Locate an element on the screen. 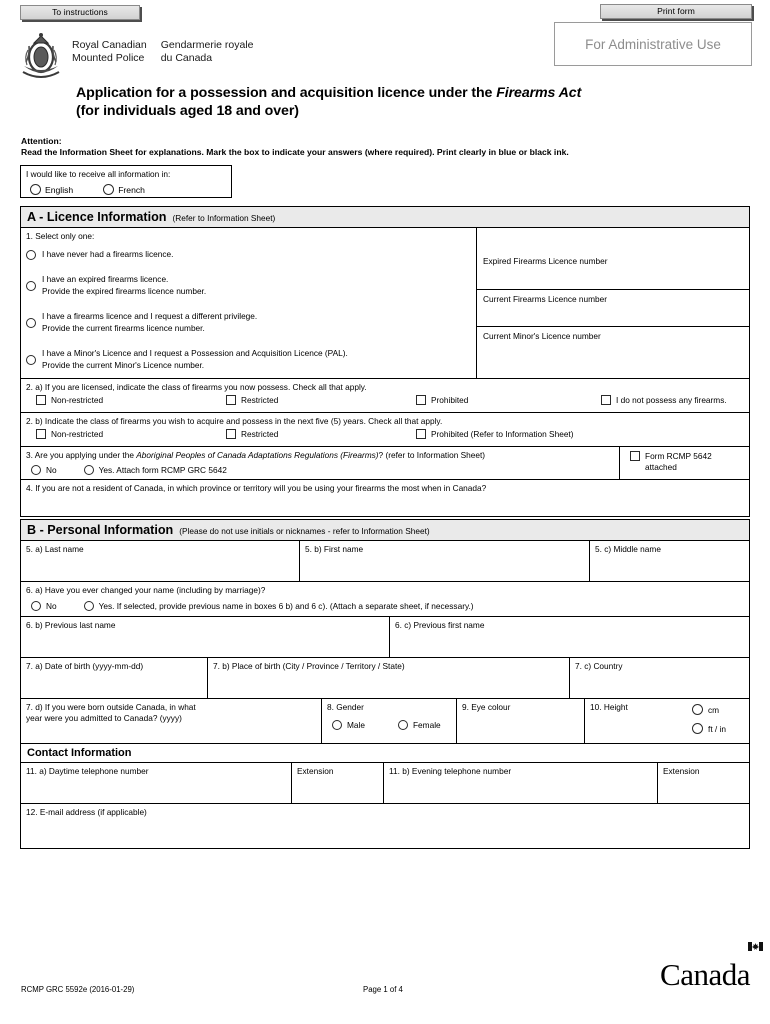 The width and height of the screenshot is (770, 1024). checkbox-2a-restricted is located at coordinates (231, 400).